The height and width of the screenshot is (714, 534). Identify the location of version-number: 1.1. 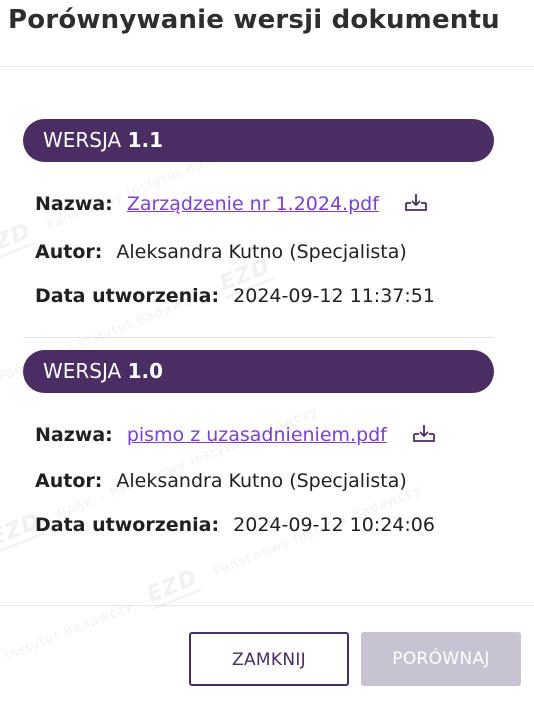
(145, 140).